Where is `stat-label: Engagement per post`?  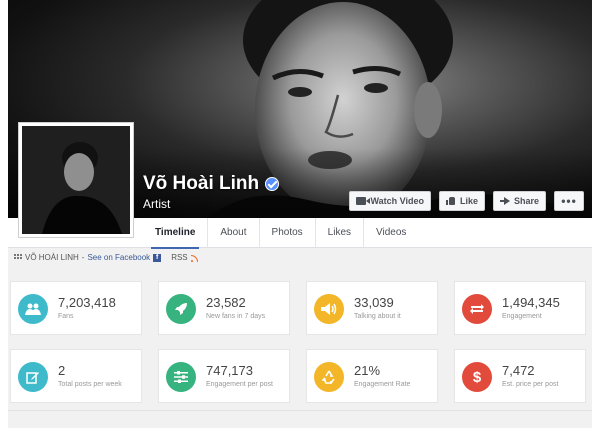
stat-label: Engagement per post is located at coordinates (239, 384).